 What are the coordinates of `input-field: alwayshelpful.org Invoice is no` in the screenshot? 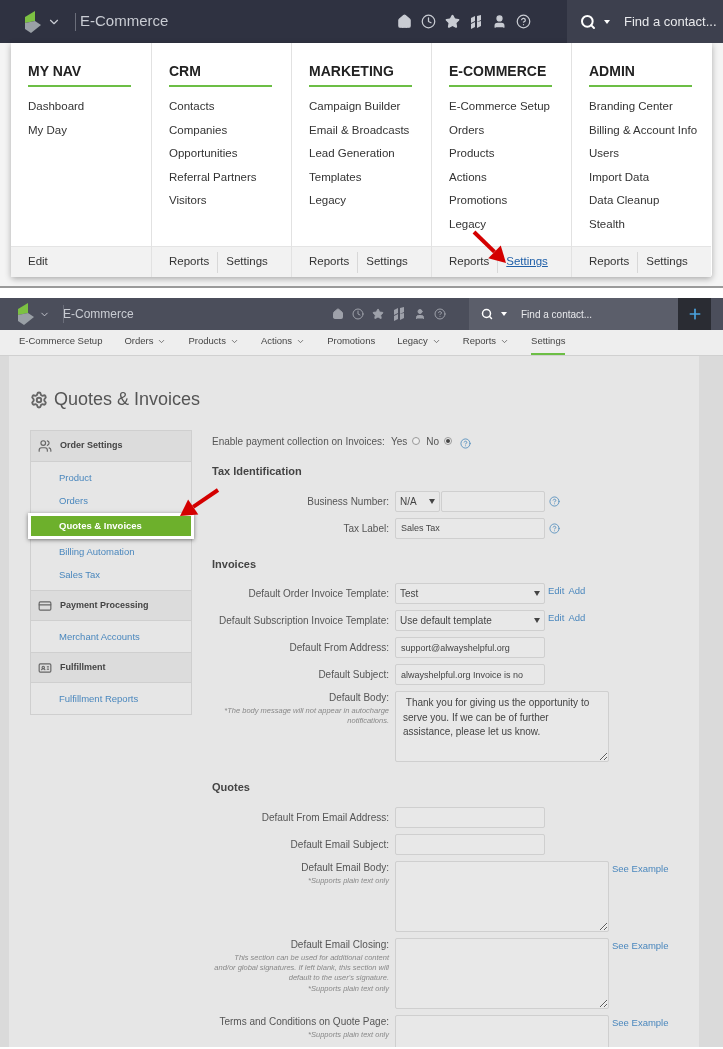 It's located at (470, 674).